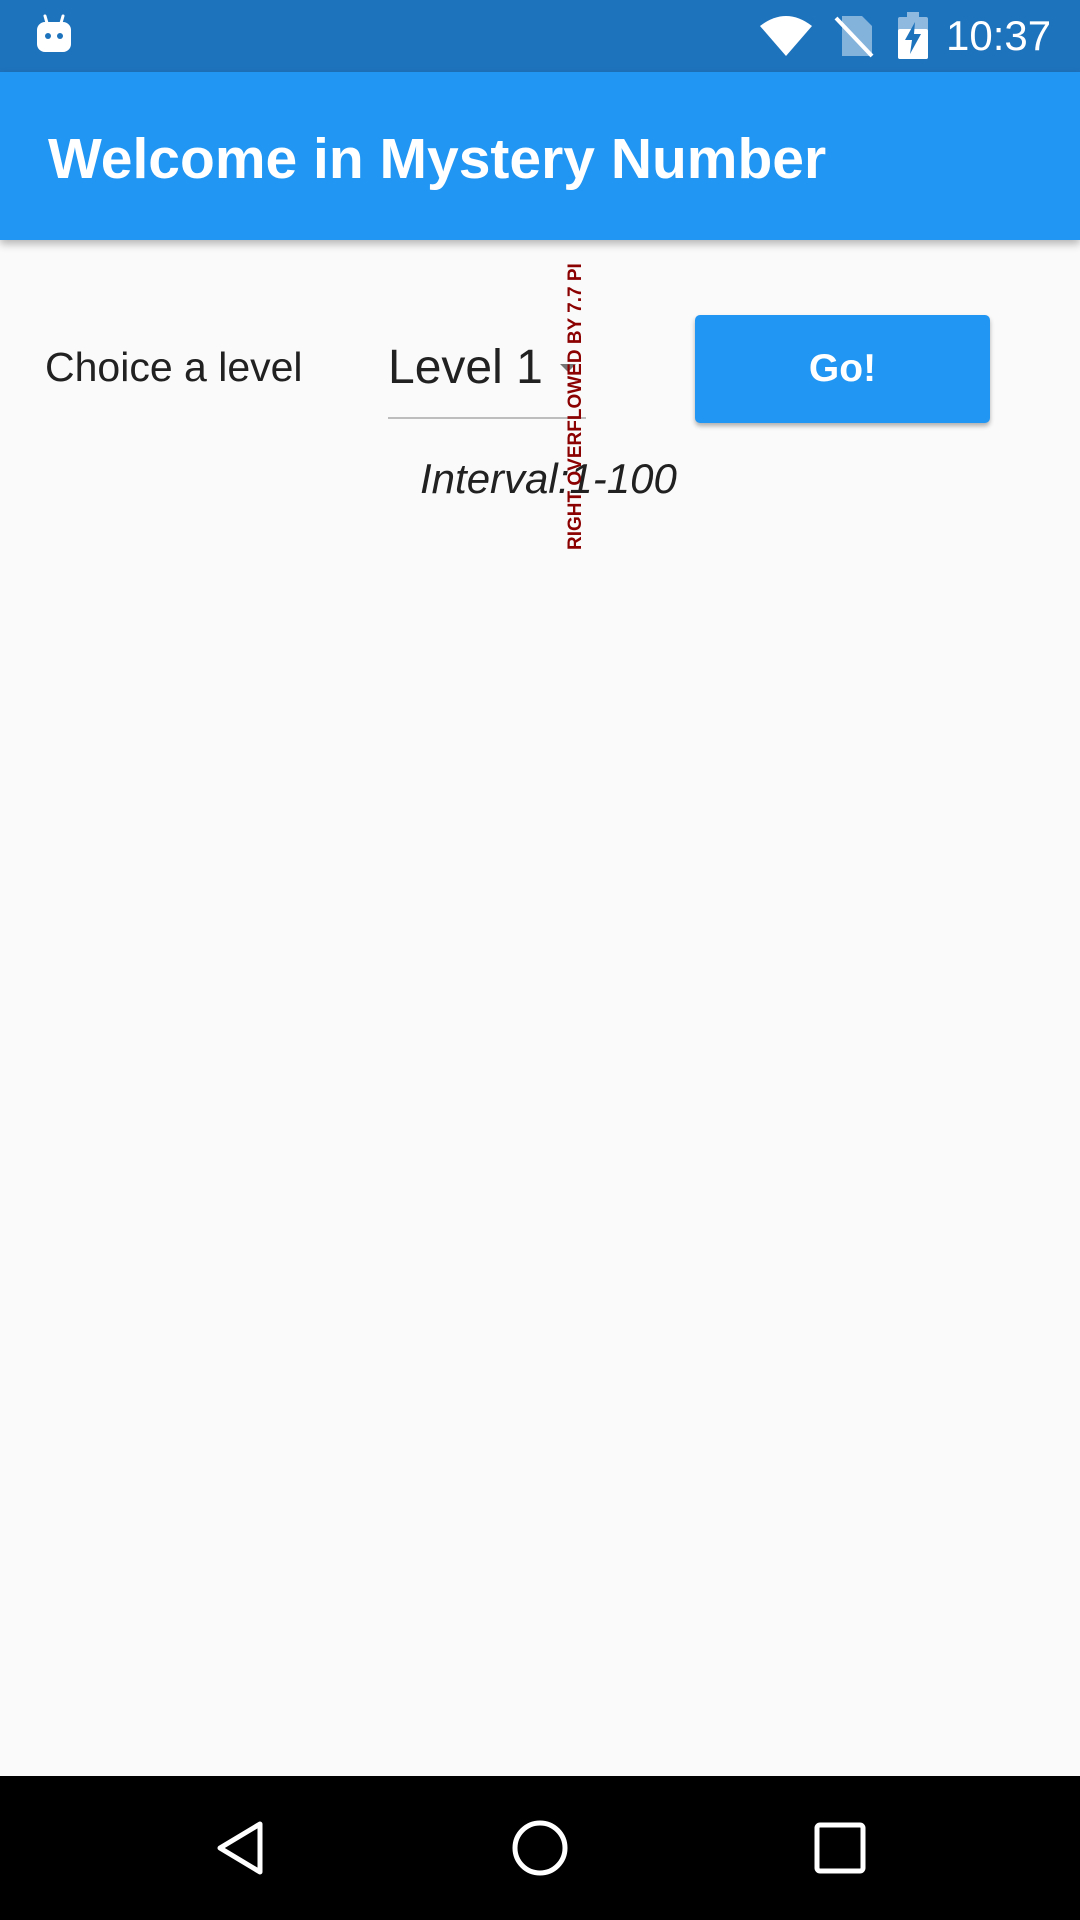  Describe the element at coordinates (913, 35) in the screenshot. I see `battery-charging-icon` at that location.